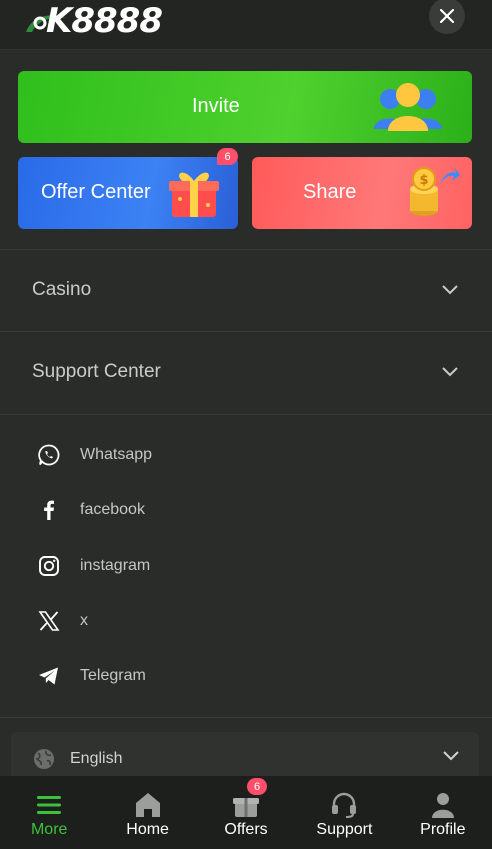 The image size is (492, 849). What do you see at coordinates (116, 454) in the screenshot?
I see `whatsapp-label: Whatsapp` at bounding box center [116, 454].